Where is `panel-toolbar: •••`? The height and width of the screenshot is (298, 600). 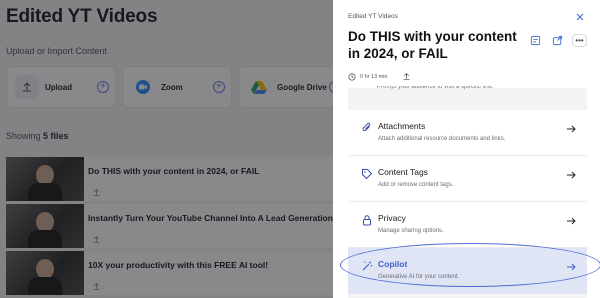 panel-toolbar: ••• is located at coordinates (557, 40).